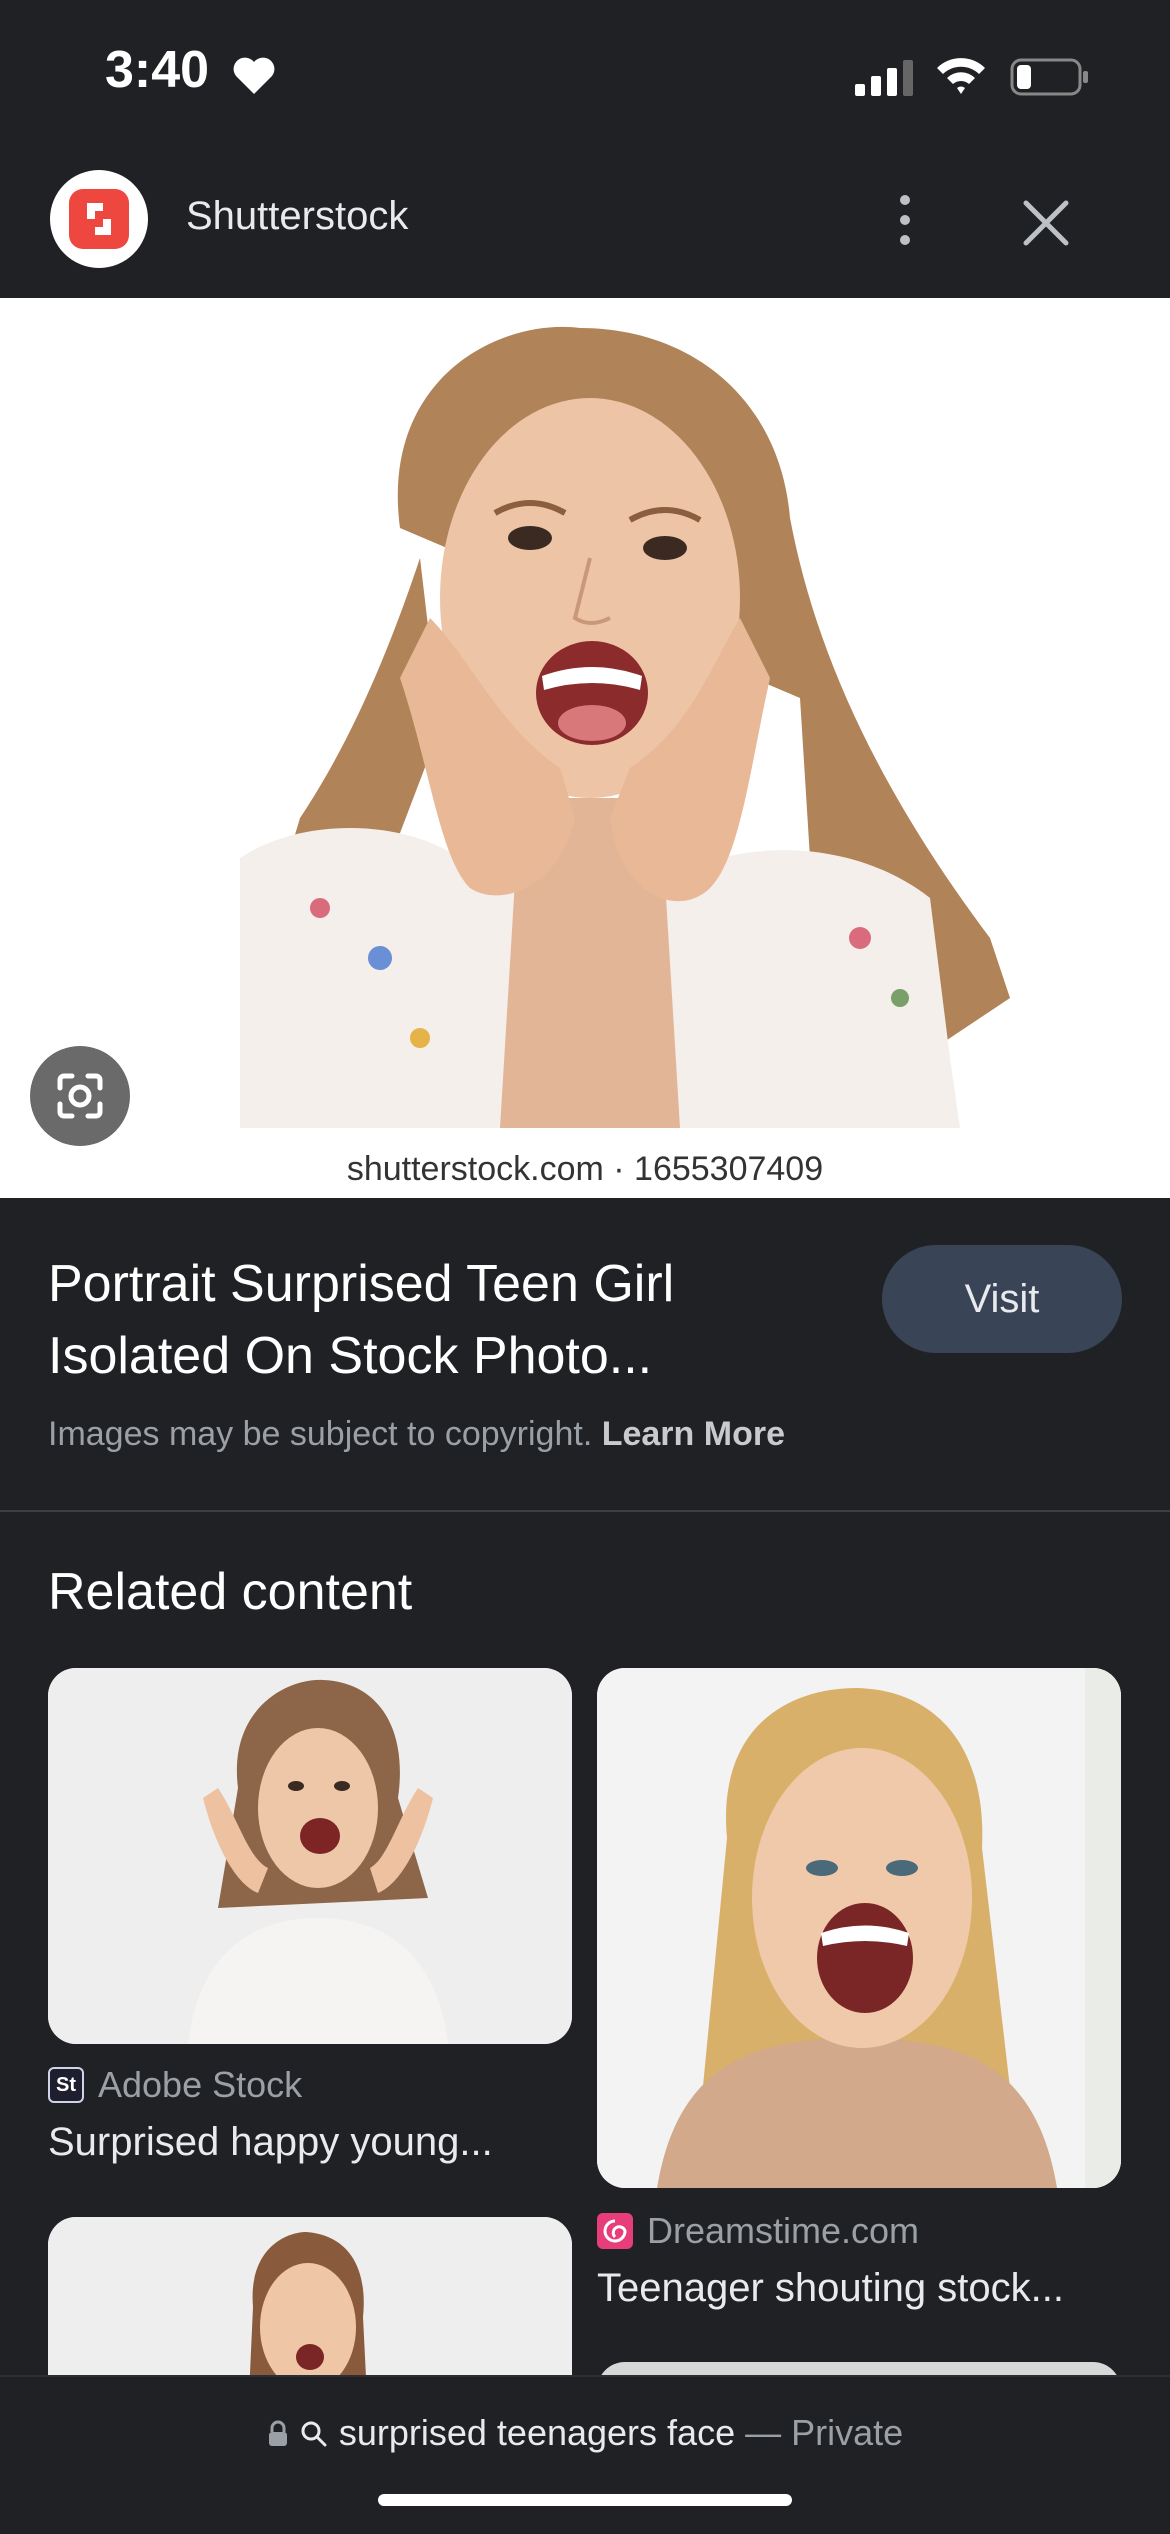 This screenshot has height=2534, width=1170. Describe the element at coordinates (585, 1511) in the screenshot. I see `divider` at that location.